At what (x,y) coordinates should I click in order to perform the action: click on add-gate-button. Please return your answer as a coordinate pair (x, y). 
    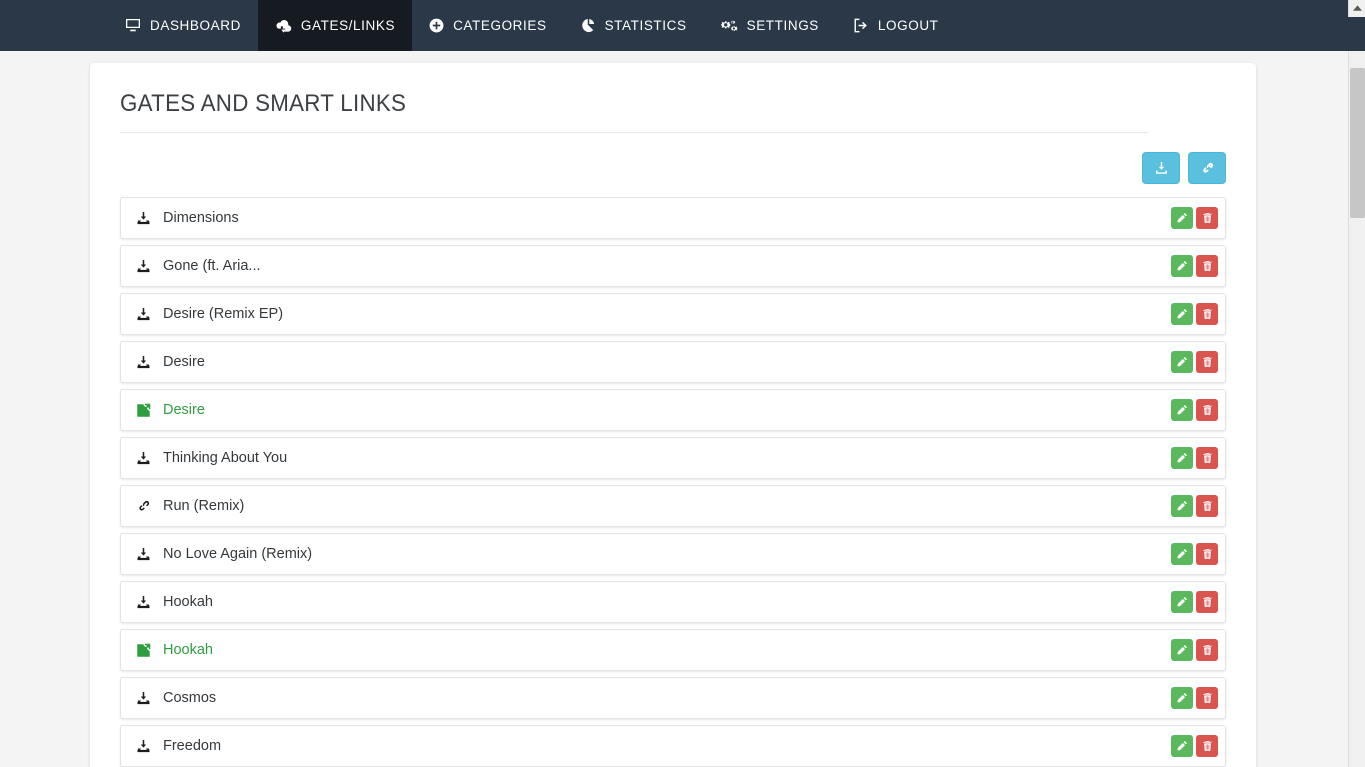
    Looking at the image, I should click on (1161, 168).